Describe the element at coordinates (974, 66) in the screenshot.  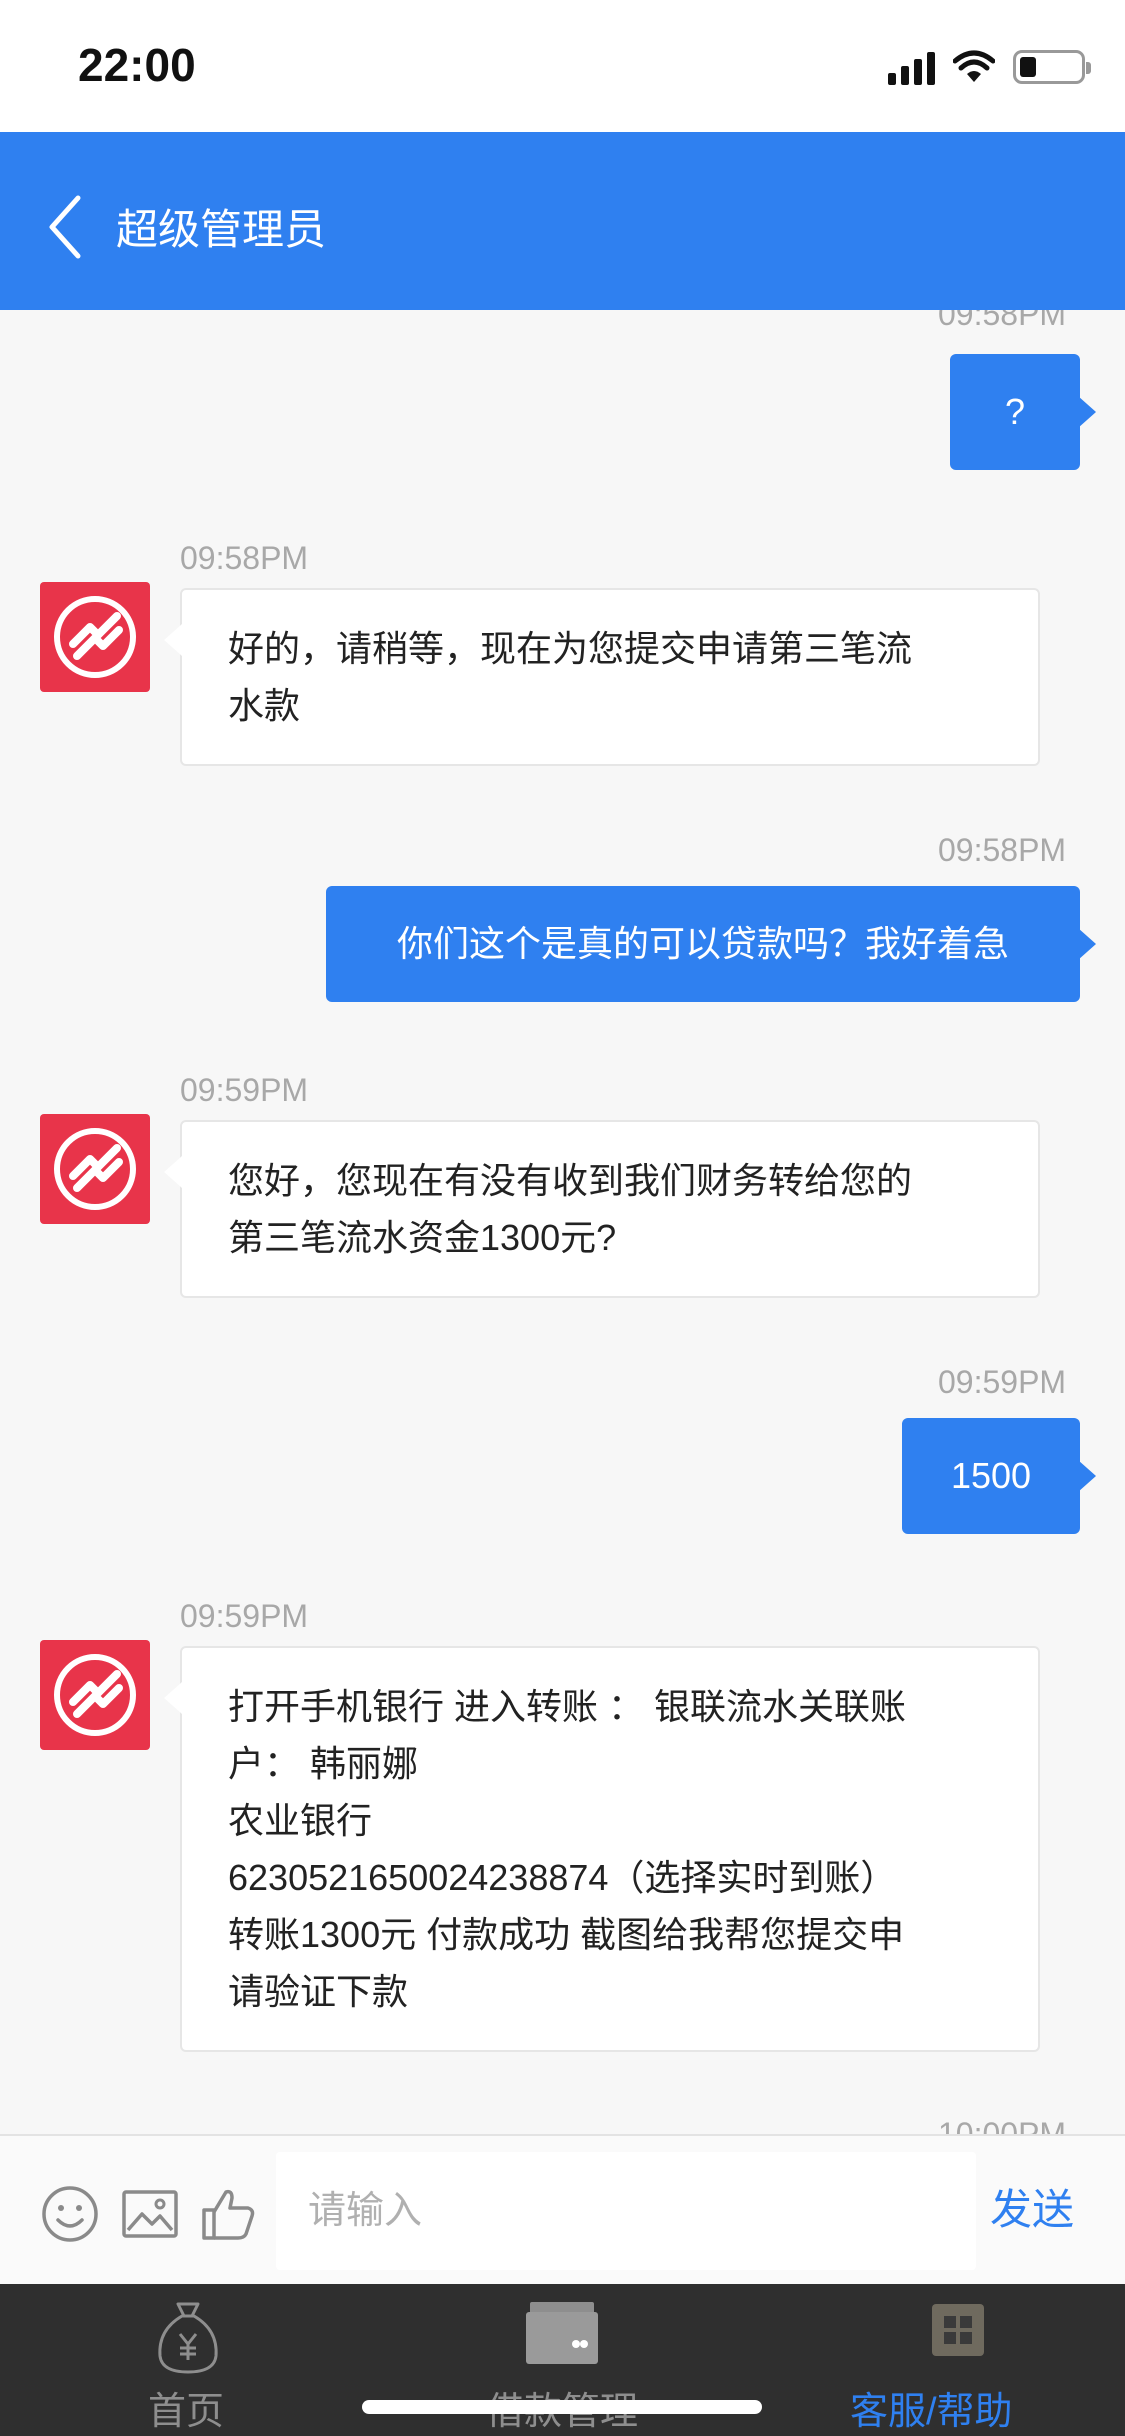
I see `wifi-icon` at that location.